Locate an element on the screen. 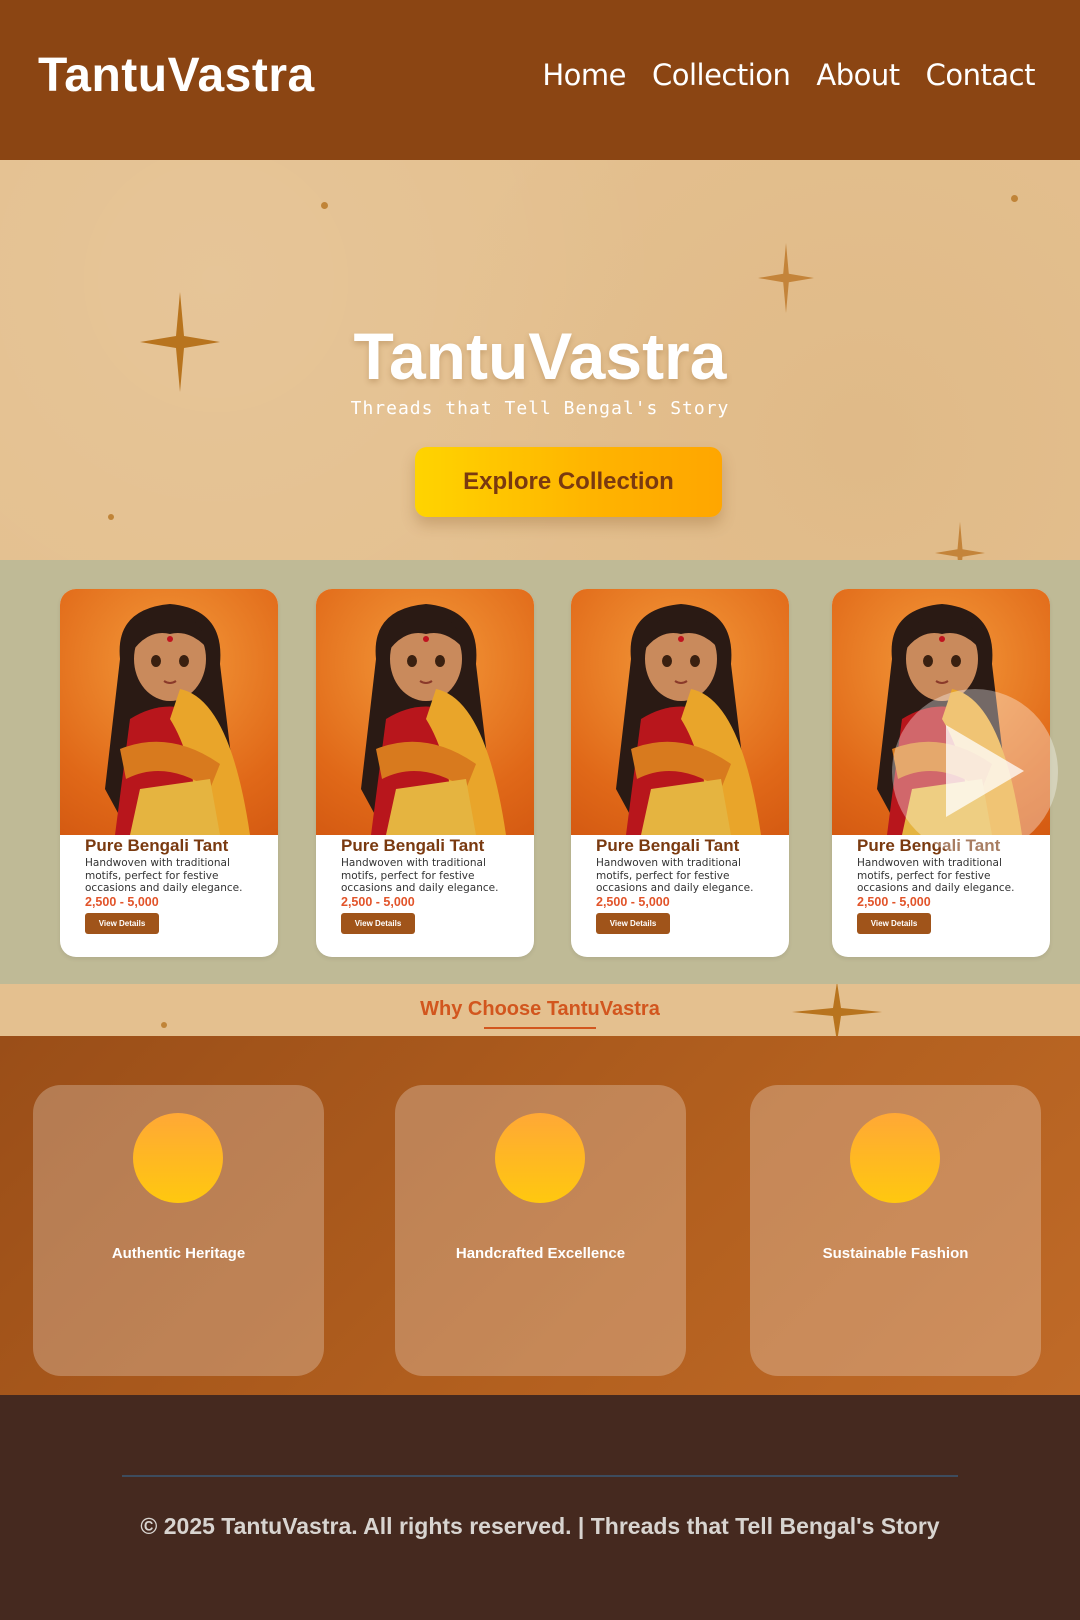  feature-card: Sustainable Fashion is located at coordinates (895, 1230).